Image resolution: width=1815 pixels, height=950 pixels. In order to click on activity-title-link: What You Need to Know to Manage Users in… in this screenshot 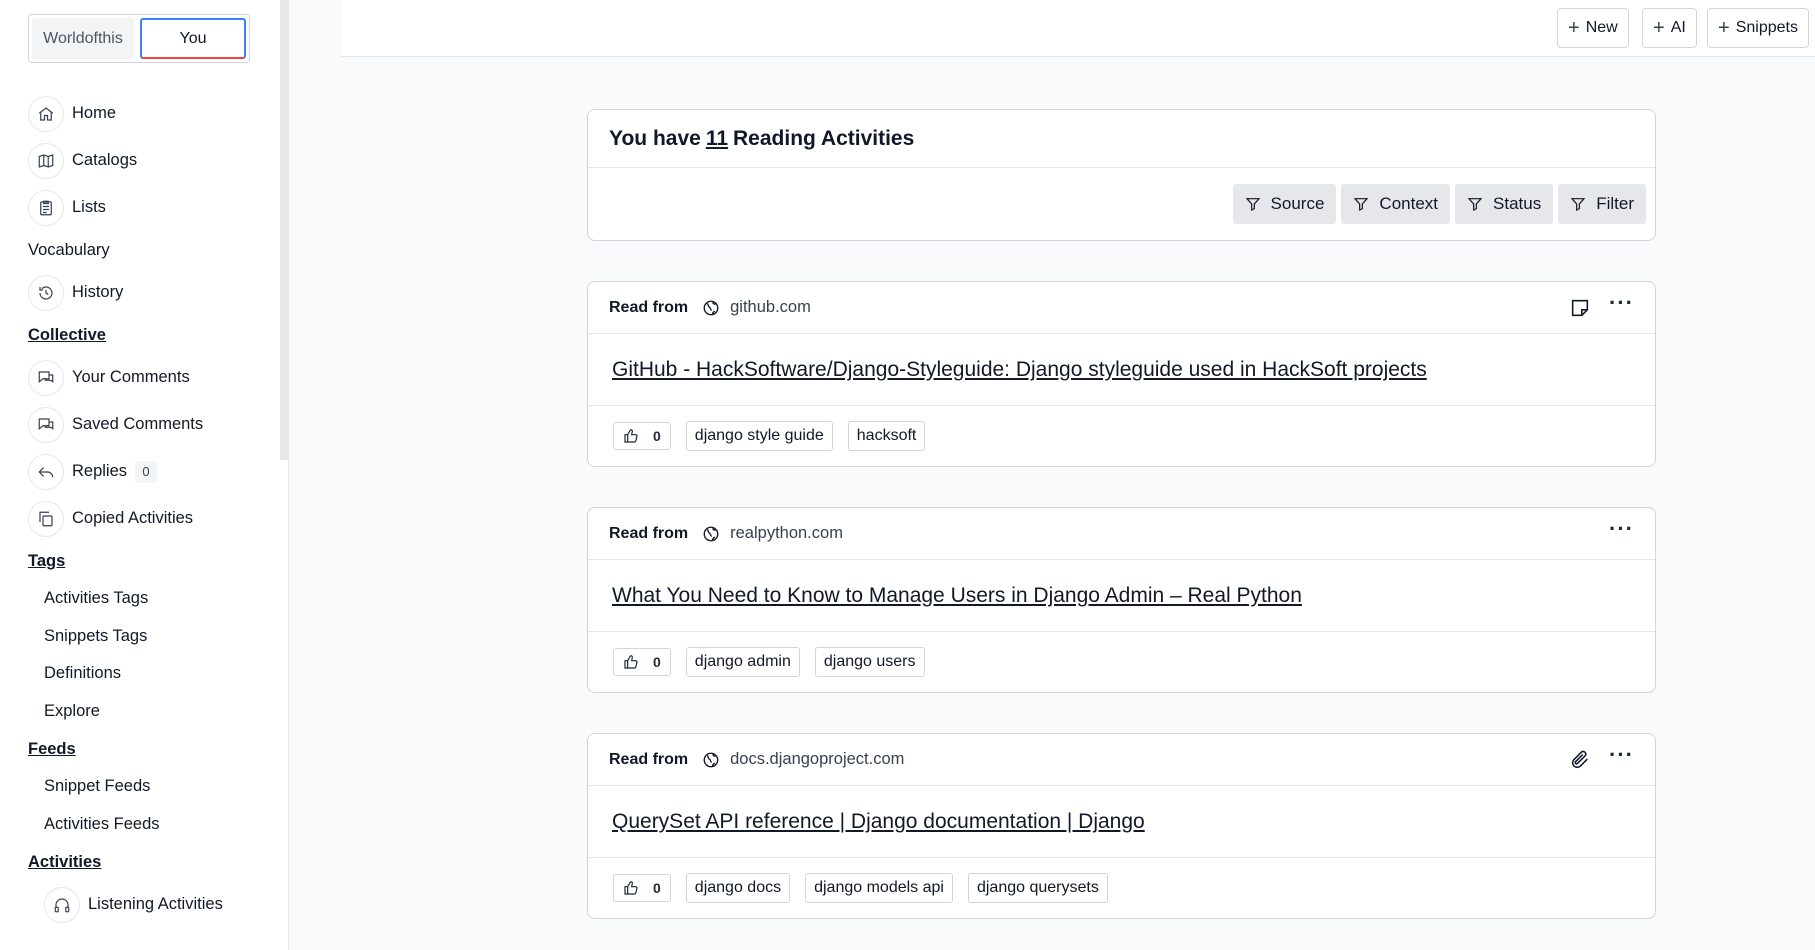, I will do `click(1121, 596)`.